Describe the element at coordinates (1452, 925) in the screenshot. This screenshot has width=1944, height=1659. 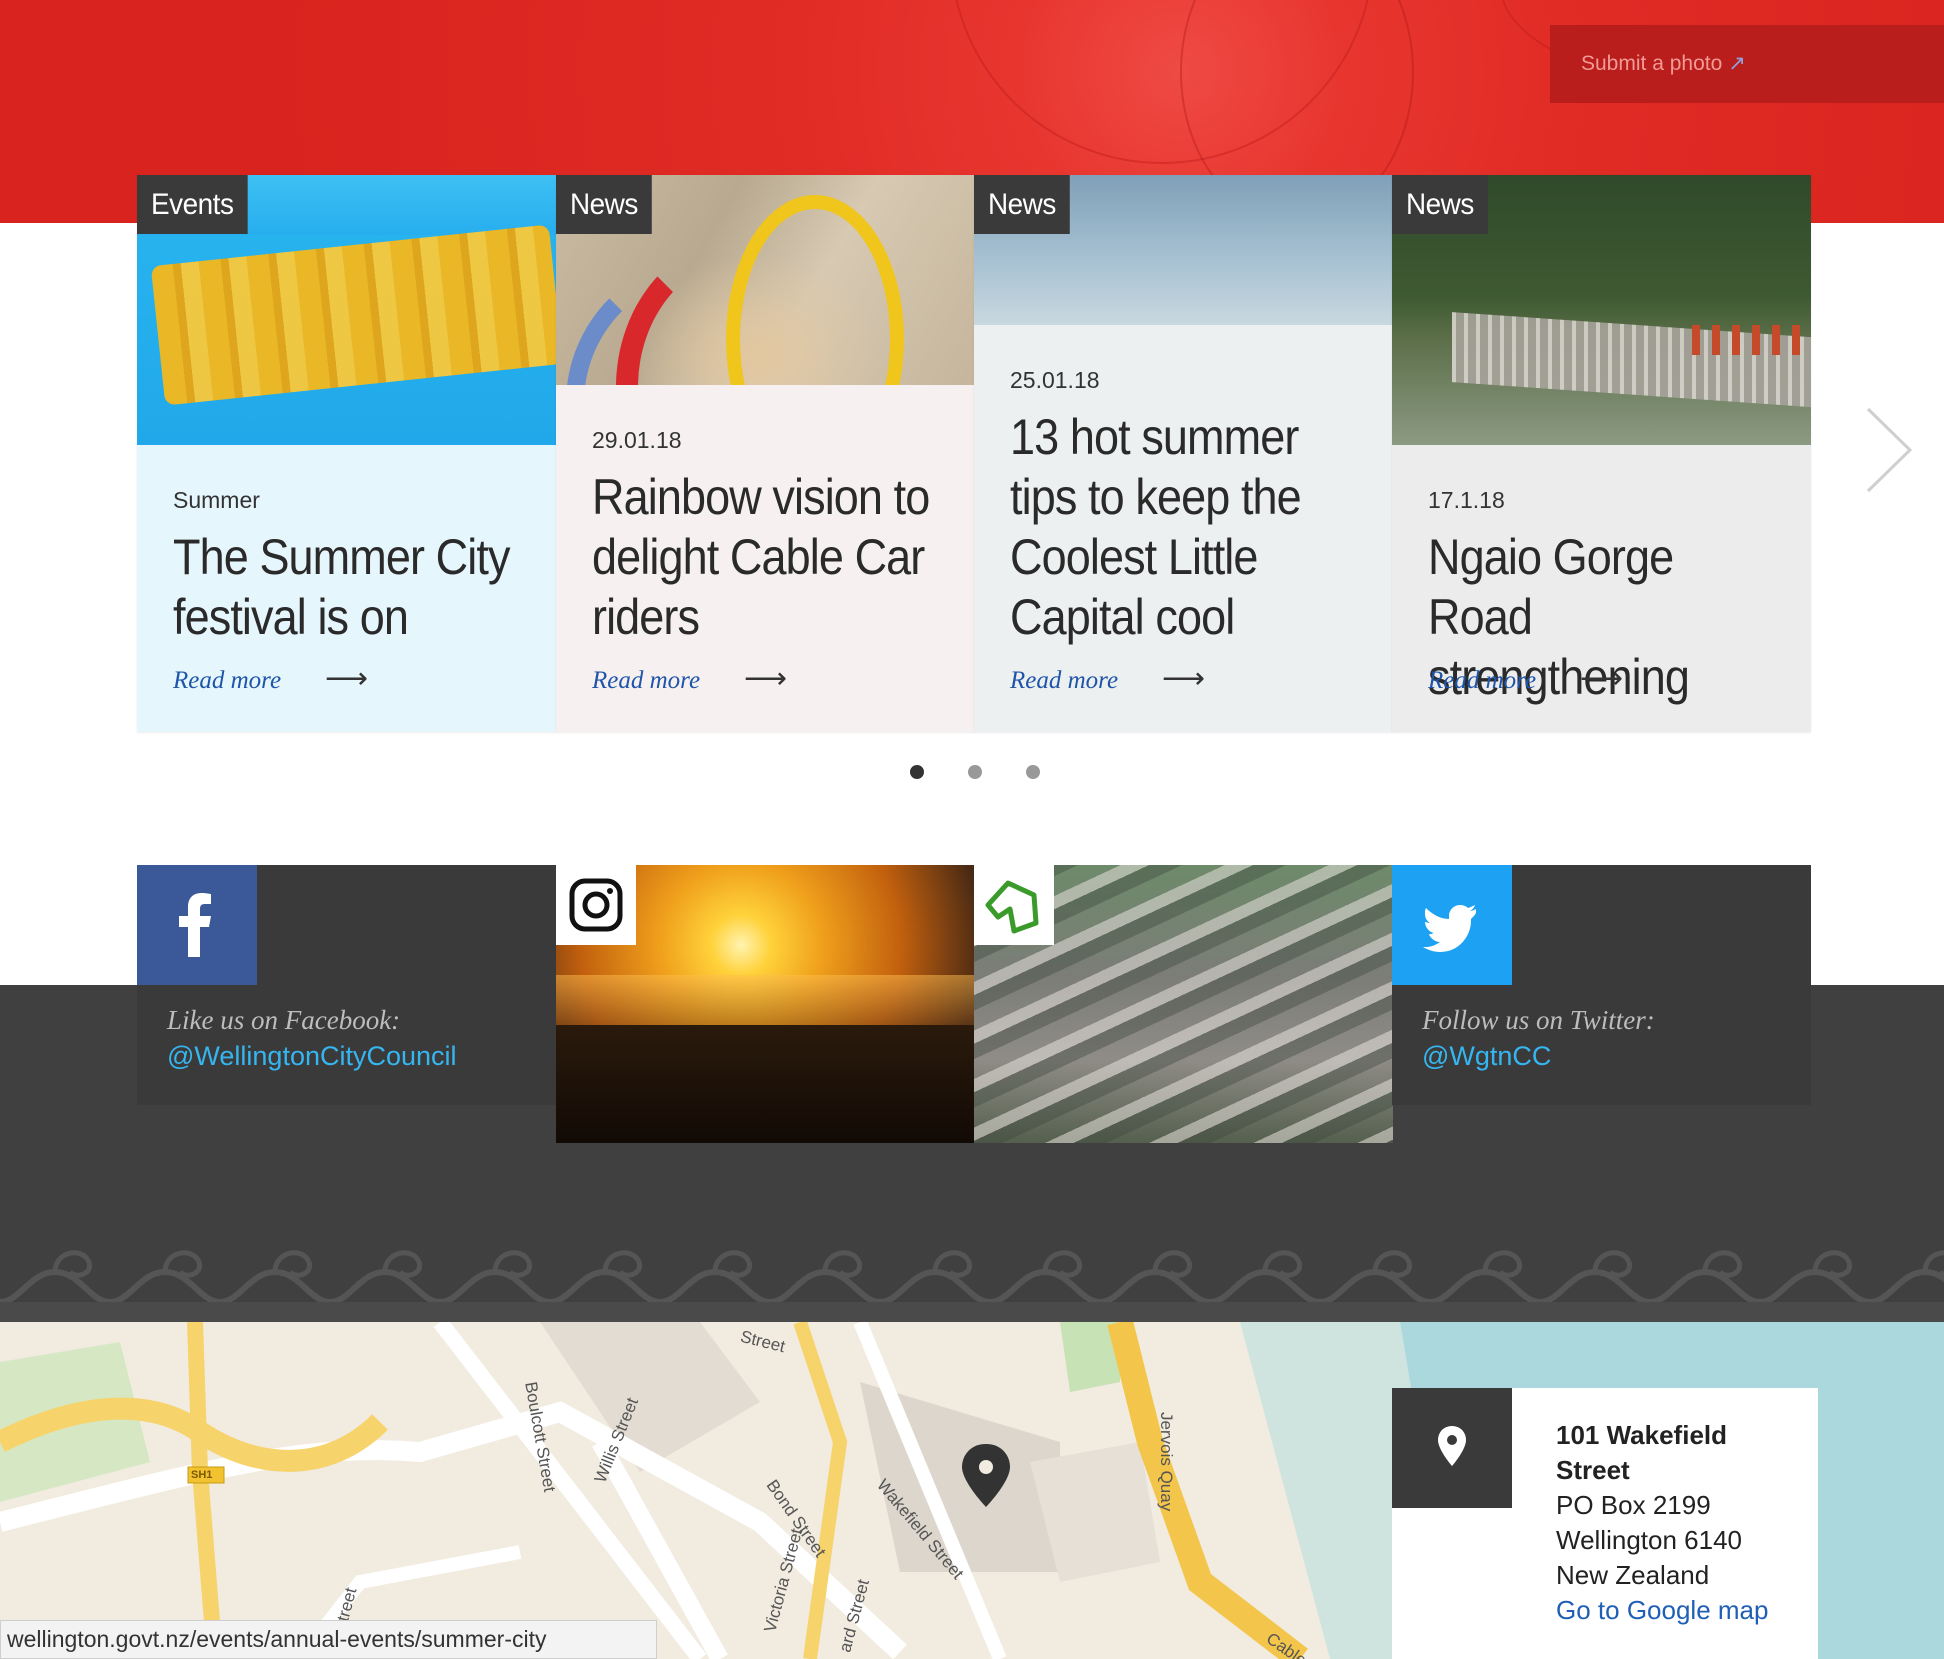
I see `twitter-icon` at that location.